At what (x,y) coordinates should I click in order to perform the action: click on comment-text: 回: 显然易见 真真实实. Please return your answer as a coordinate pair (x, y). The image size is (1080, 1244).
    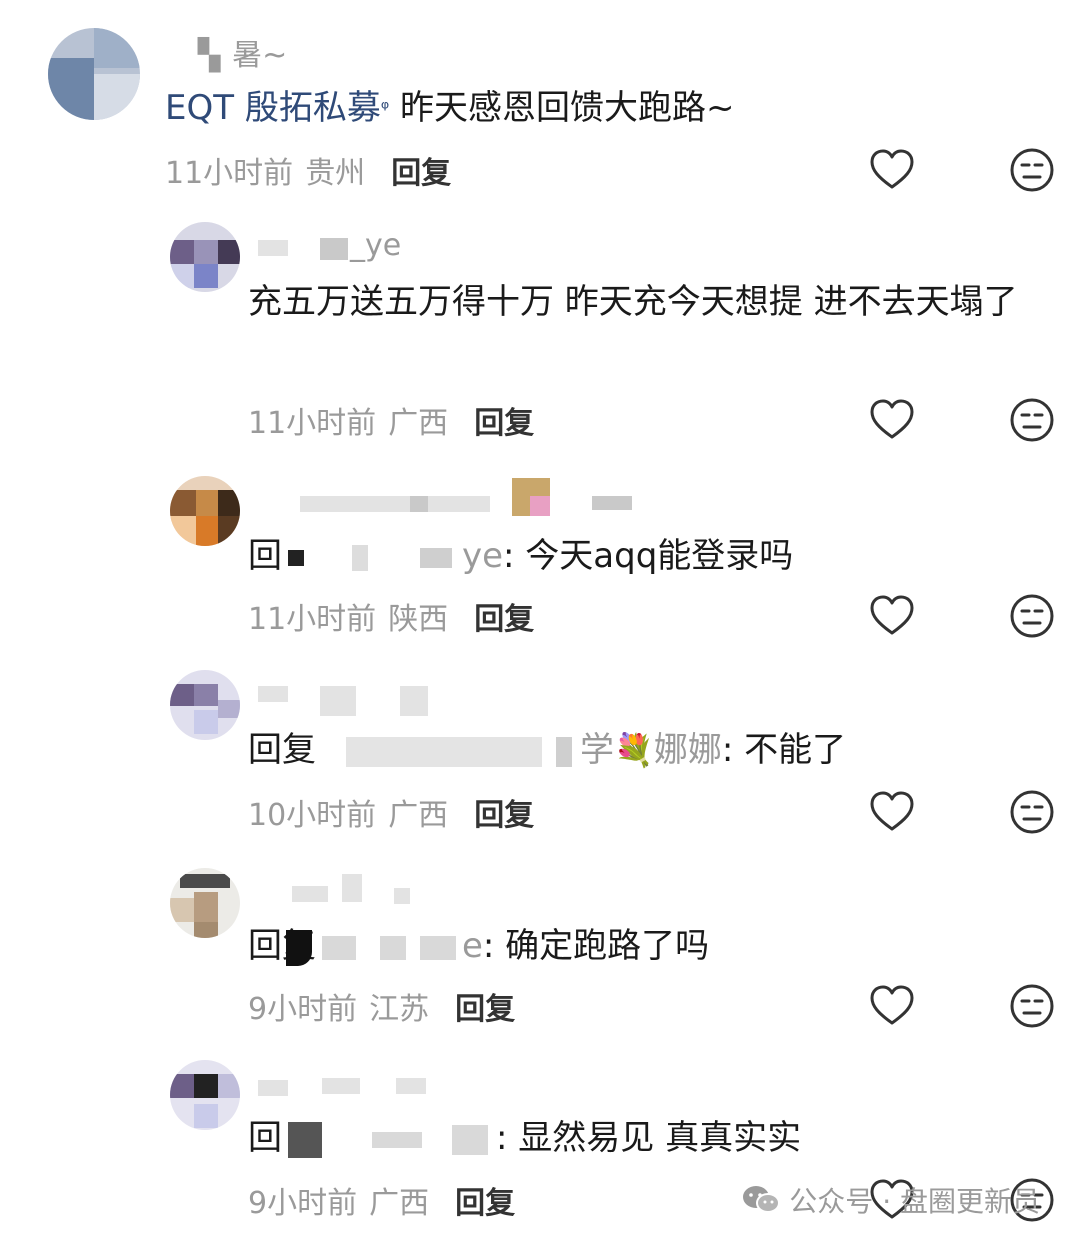
    Looking at the image, I should click on (525, 1138).